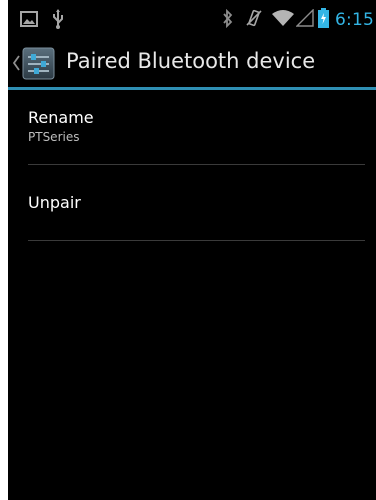 This screenshot has height=500, width=376. What do you see at coordinates (61, 117) in the screenshot?
I see `rename-label: Rename` at bounding box center [61, 117].